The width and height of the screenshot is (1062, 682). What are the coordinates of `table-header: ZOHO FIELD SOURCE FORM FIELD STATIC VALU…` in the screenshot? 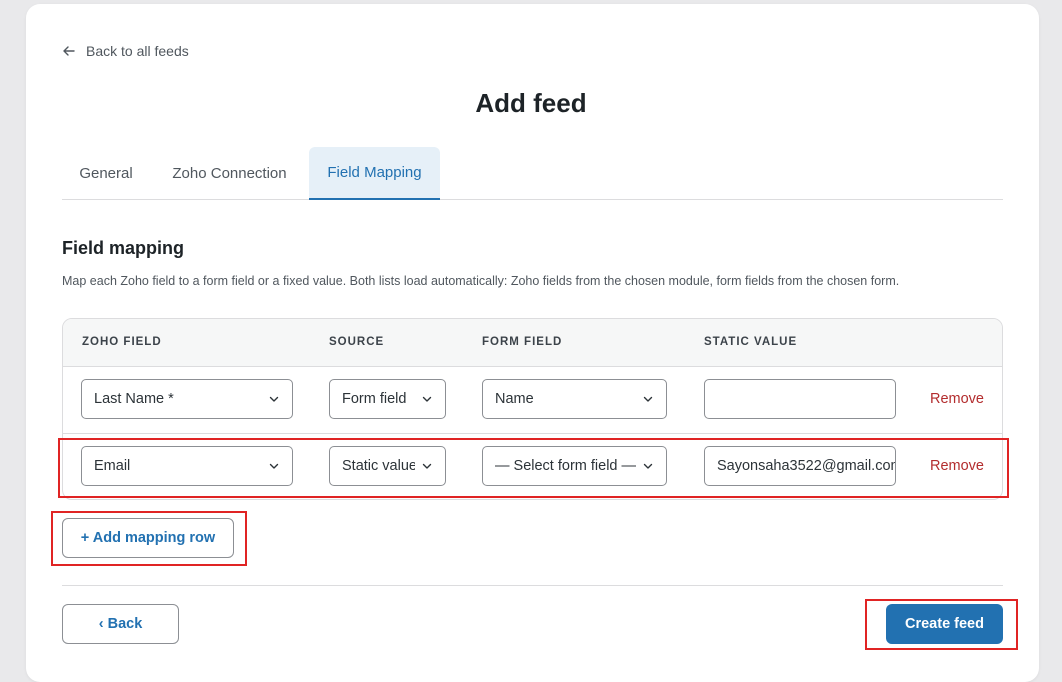 It's located at (532, 343).